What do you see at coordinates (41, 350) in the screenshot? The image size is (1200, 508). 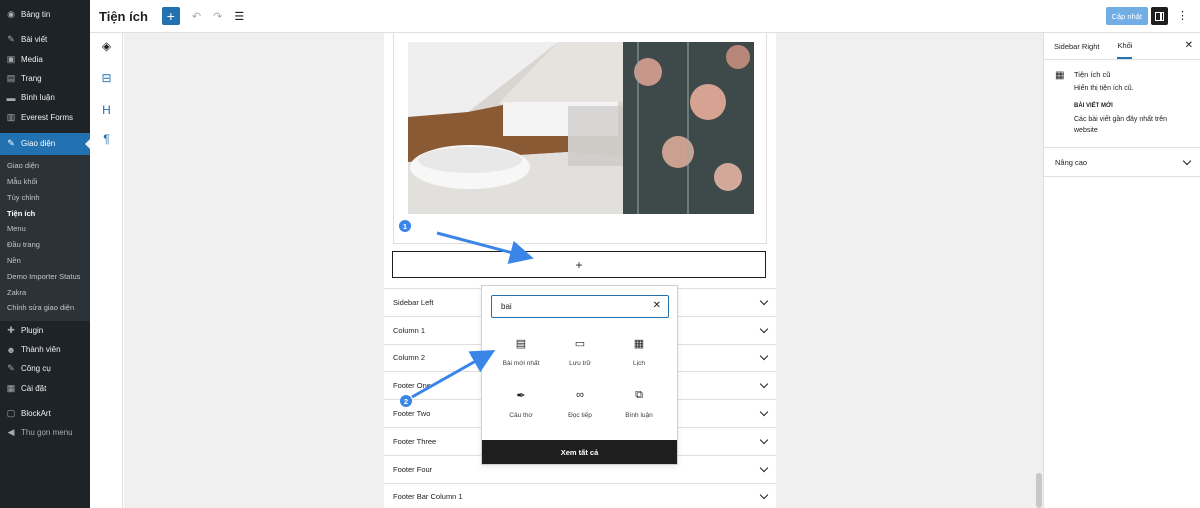 I see `admin-menu-label: Thành viên` at bounding box center [41, 350].